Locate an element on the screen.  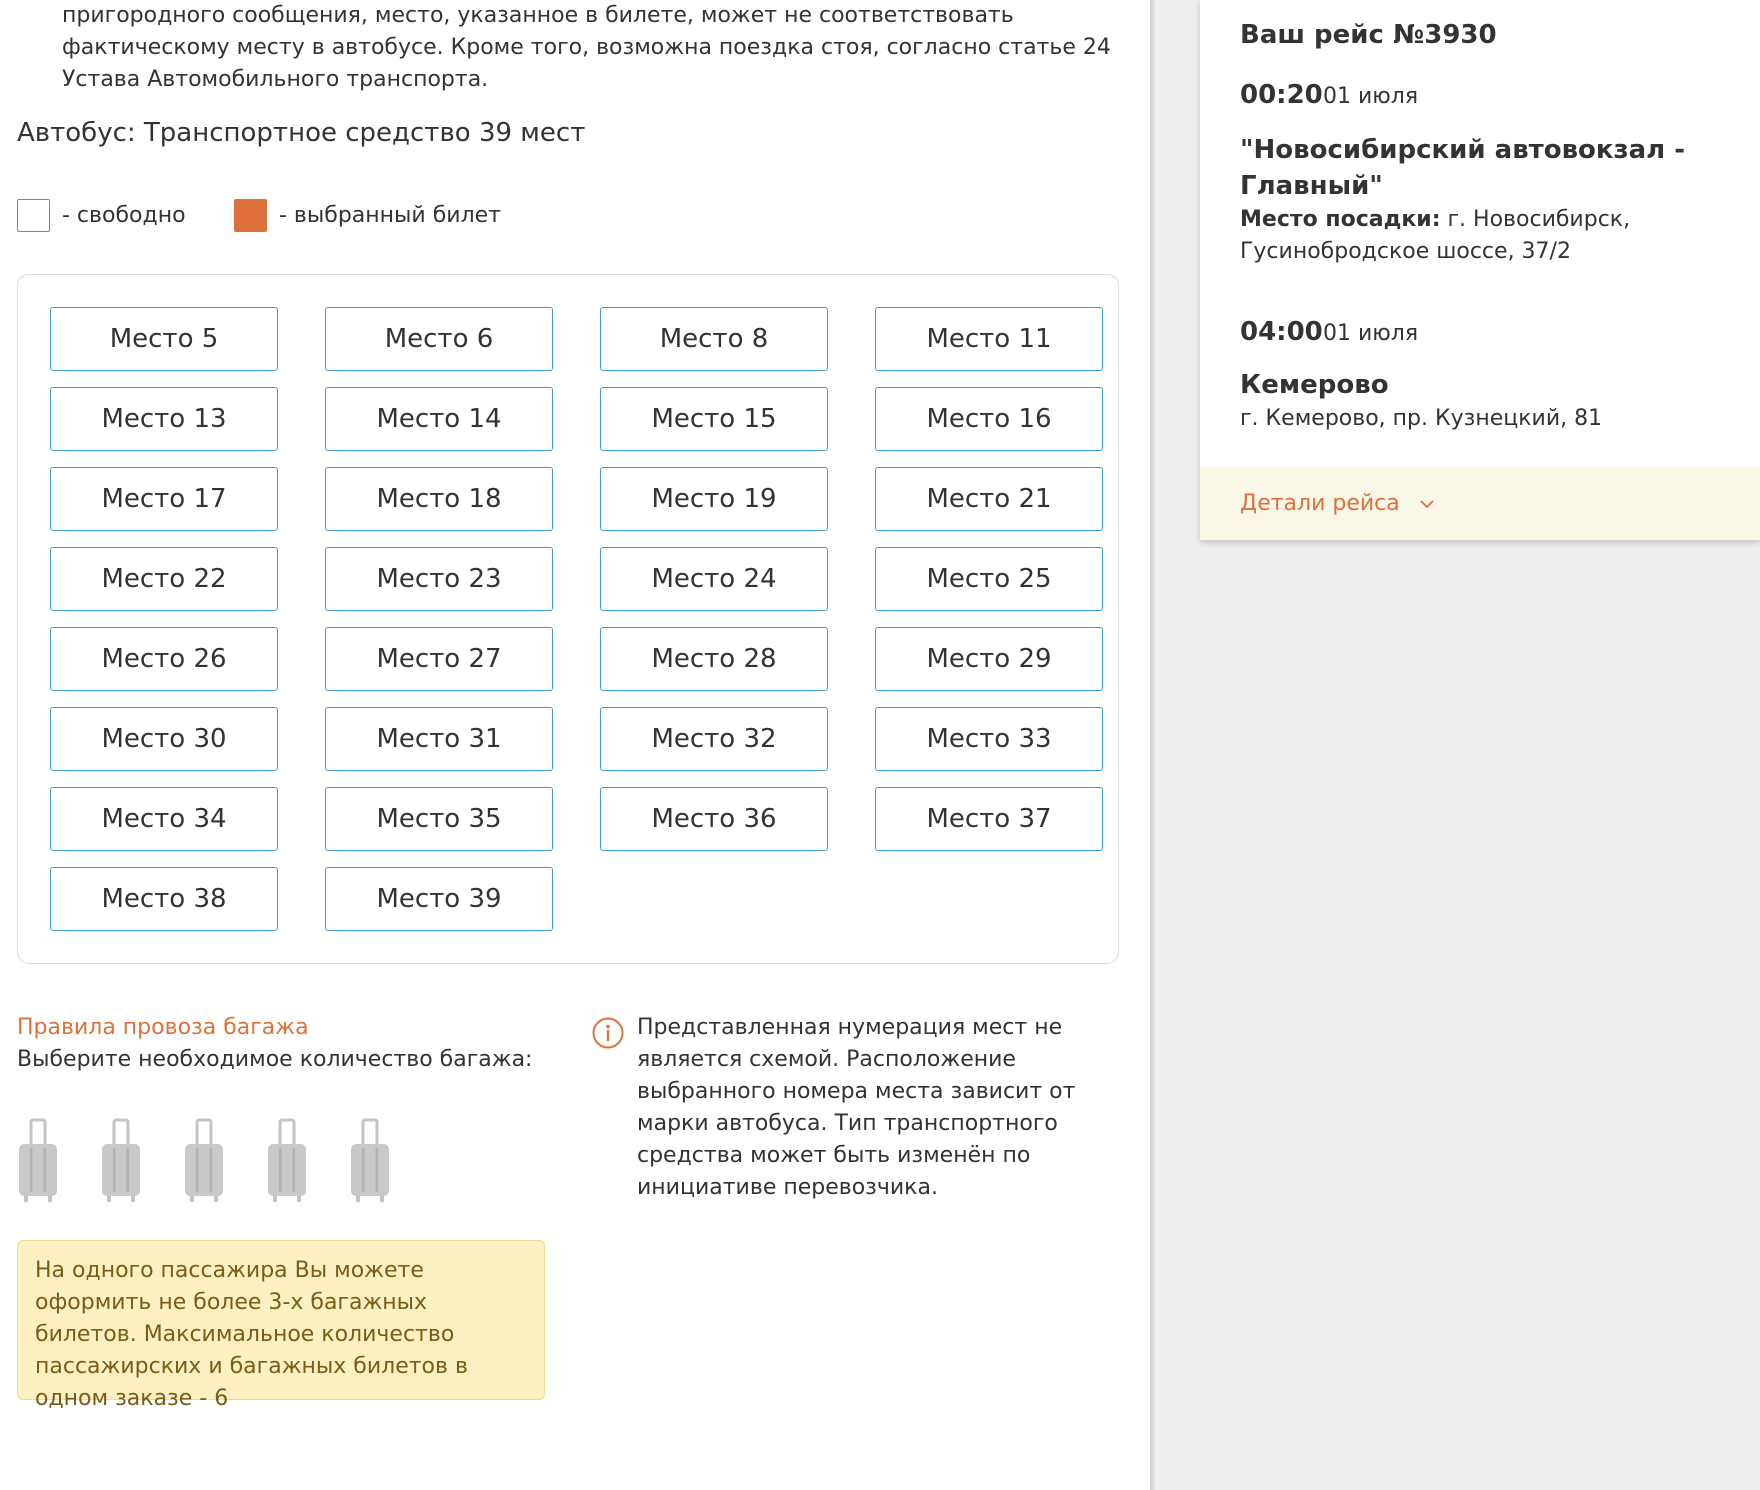
info-icon is located at coordinates (608, 1033).